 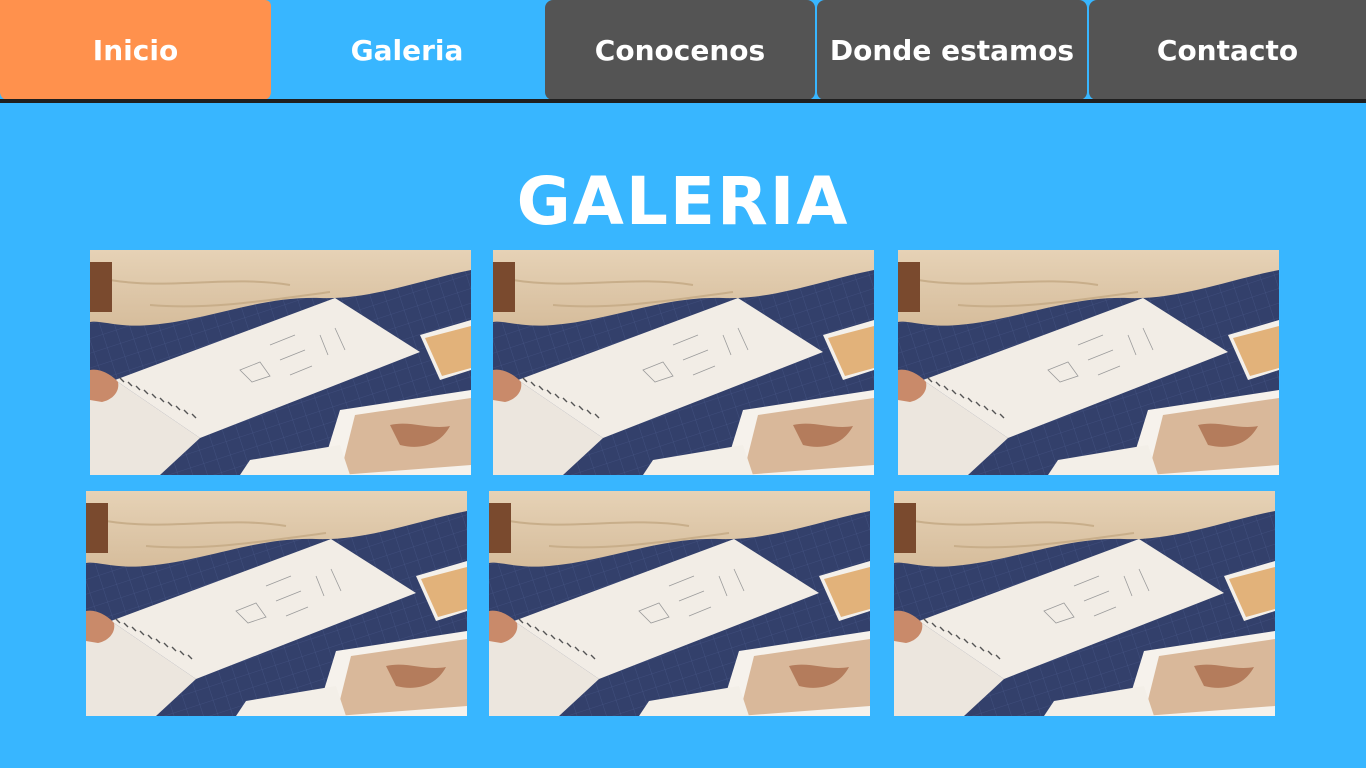 I want to click on tab-conocenos: Conocenos, so click(x=680, y=50).